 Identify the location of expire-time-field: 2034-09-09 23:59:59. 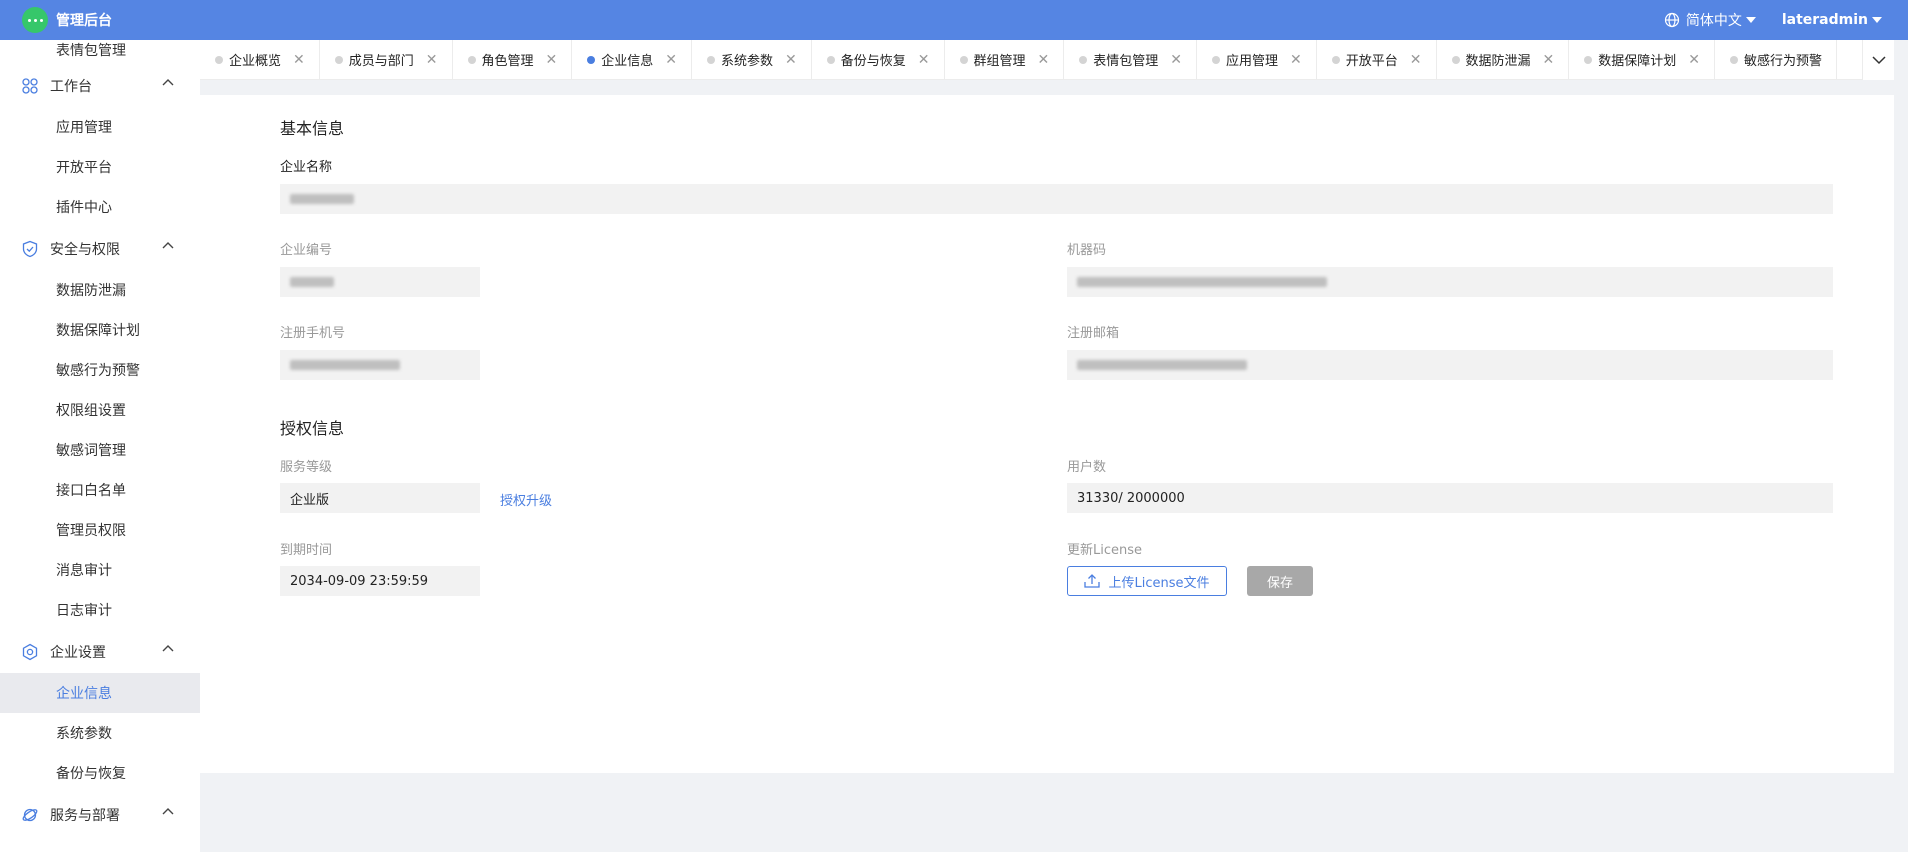
(380, 581).